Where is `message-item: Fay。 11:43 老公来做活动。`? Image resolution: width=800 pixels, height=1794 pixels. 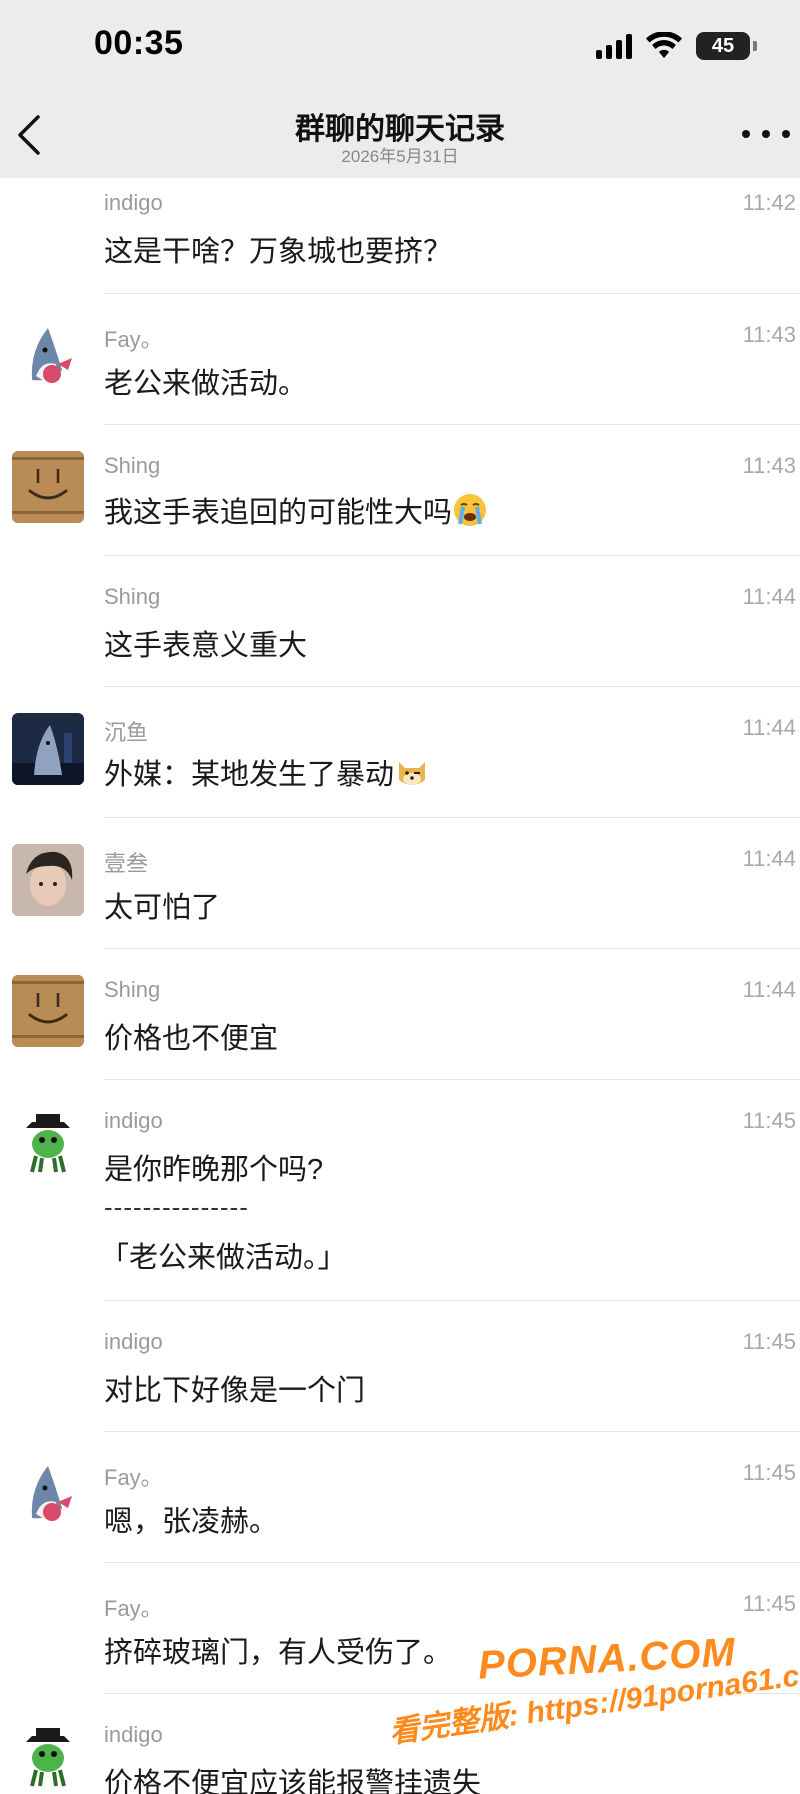
message-item: Fay。 11:43 老公来做活动。 is located at coordinates (400, 359).